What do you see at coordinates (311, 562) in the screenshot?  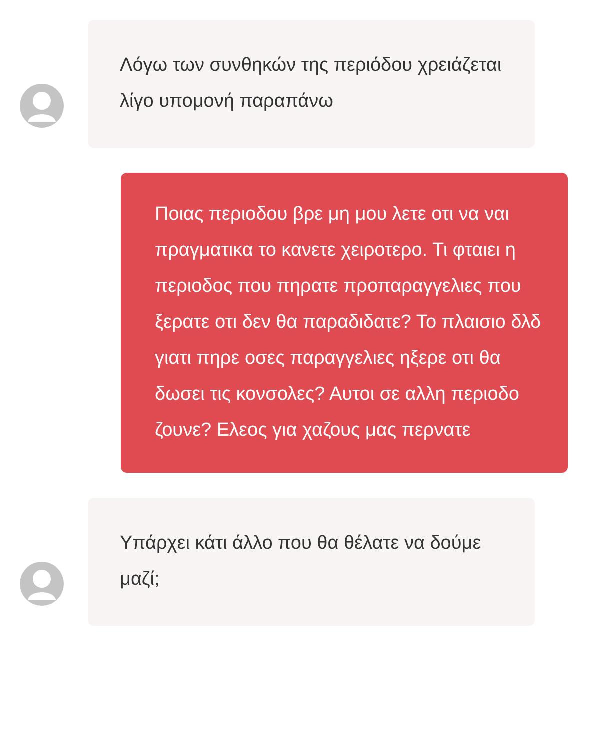 I see `message-bubble: Υπάρχει κάτι άλλο που θα θέλατε να δούμε μαζί;` at bounding box center [311, 562].